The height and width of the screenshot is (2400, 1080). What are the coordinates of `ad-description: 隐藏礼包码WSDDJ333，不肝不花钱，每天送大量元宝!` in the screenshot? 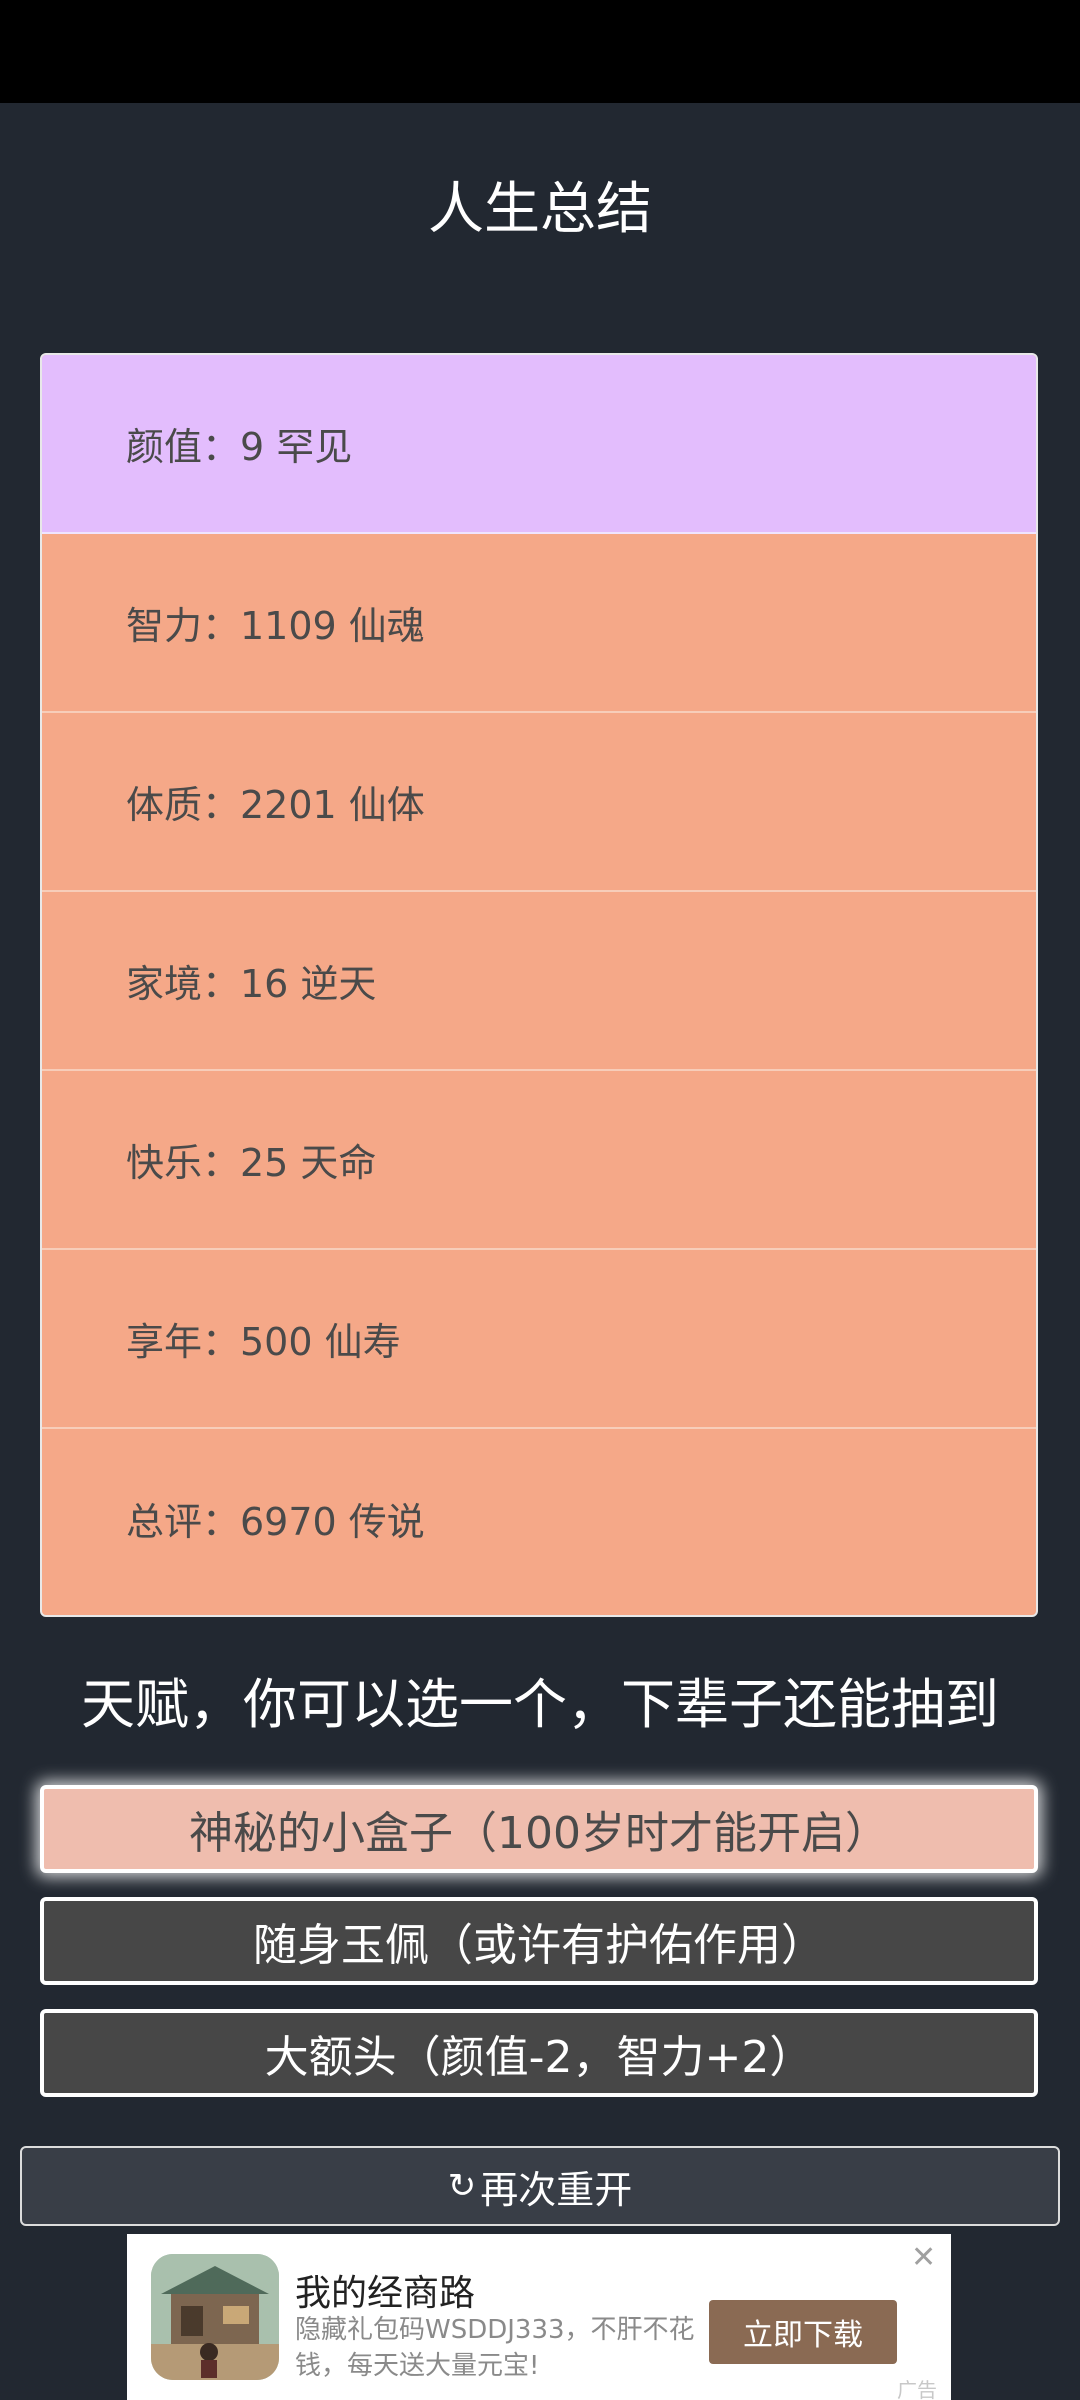 It's located at (495, 2348).